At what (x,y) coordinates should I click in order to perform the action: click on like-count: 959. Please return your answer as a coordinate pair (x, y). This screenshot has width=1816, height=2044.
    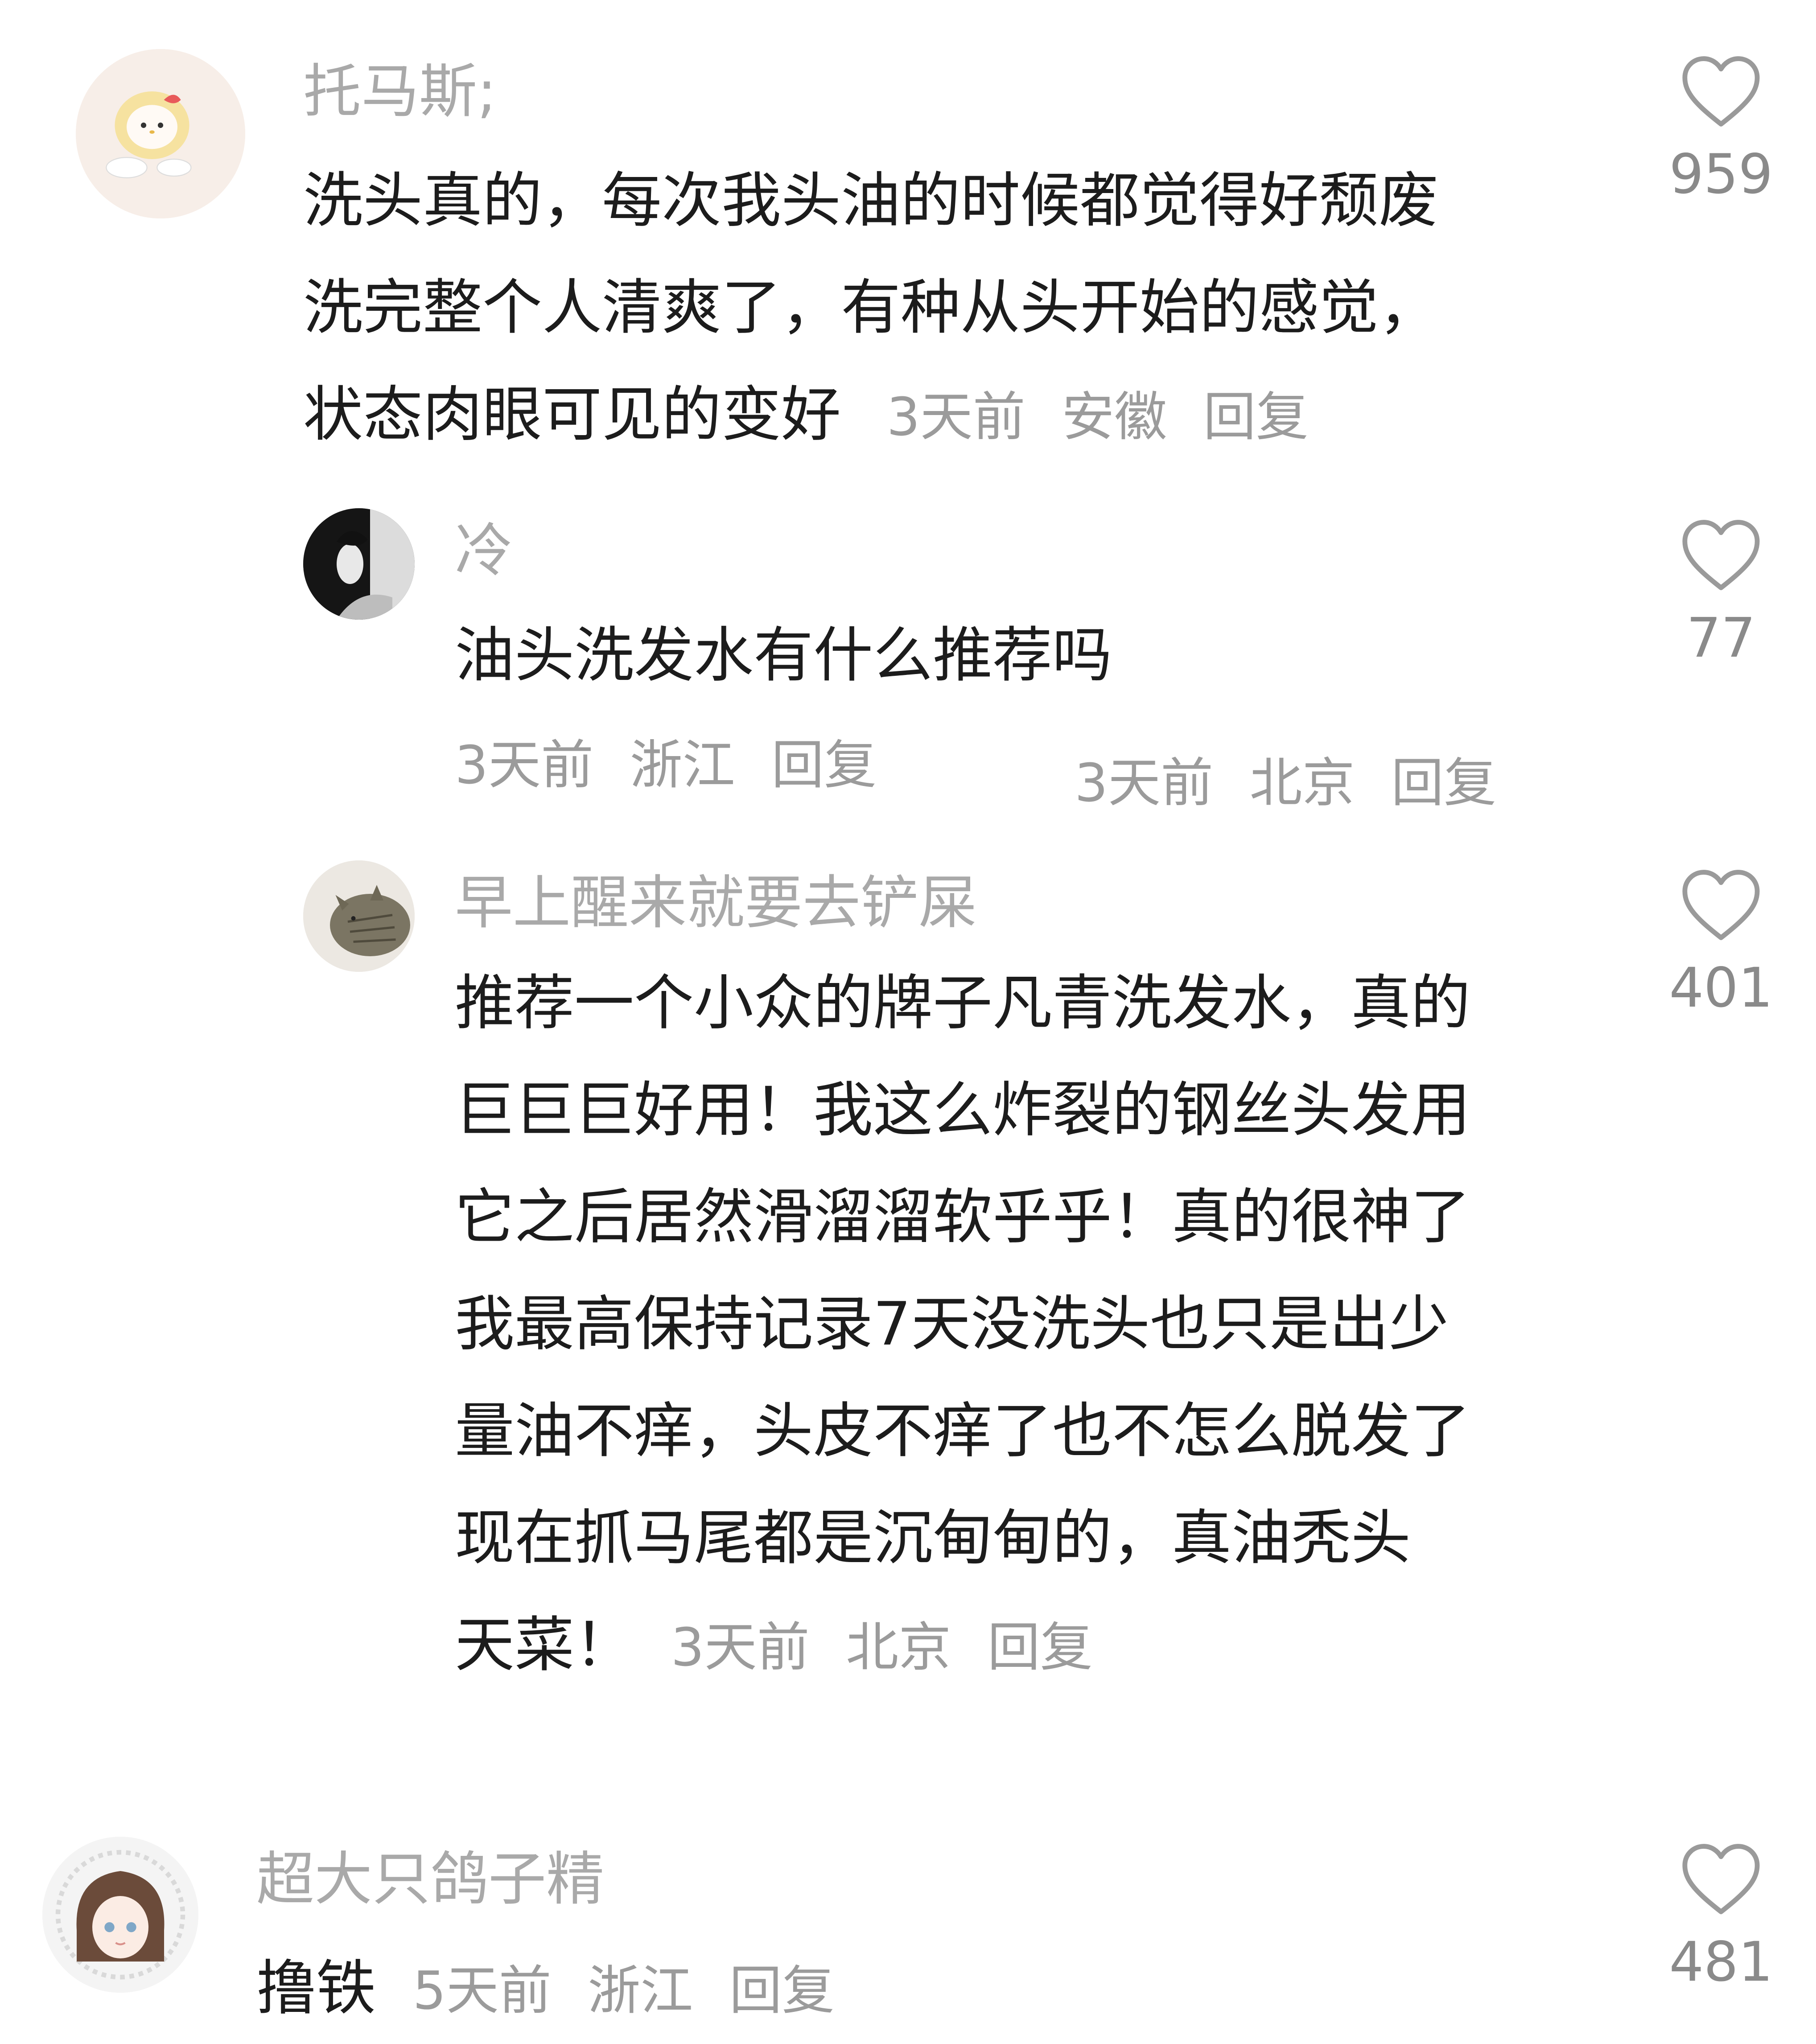
    Looking at the image, I should click on (1721, 175).